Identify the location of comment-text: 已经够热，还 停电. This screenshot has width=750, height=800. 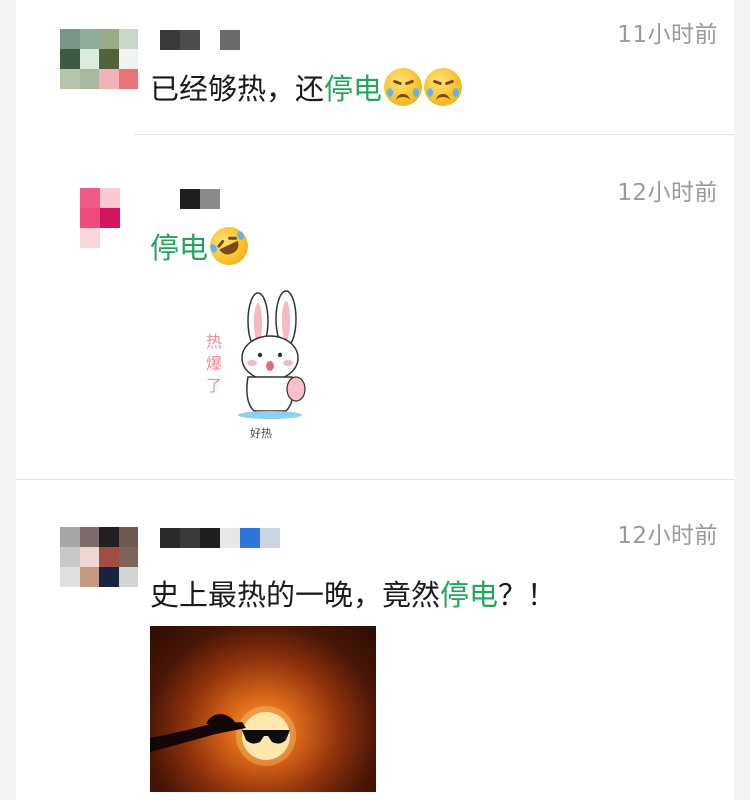
(306, 87).